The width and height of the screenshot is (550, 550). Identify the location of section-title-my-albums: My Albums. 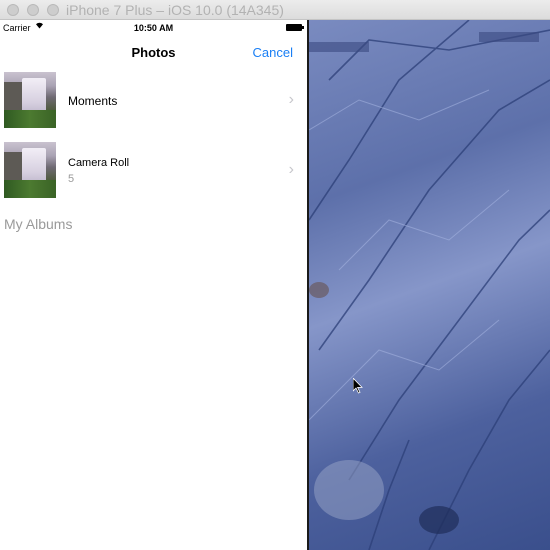
(38, 224).